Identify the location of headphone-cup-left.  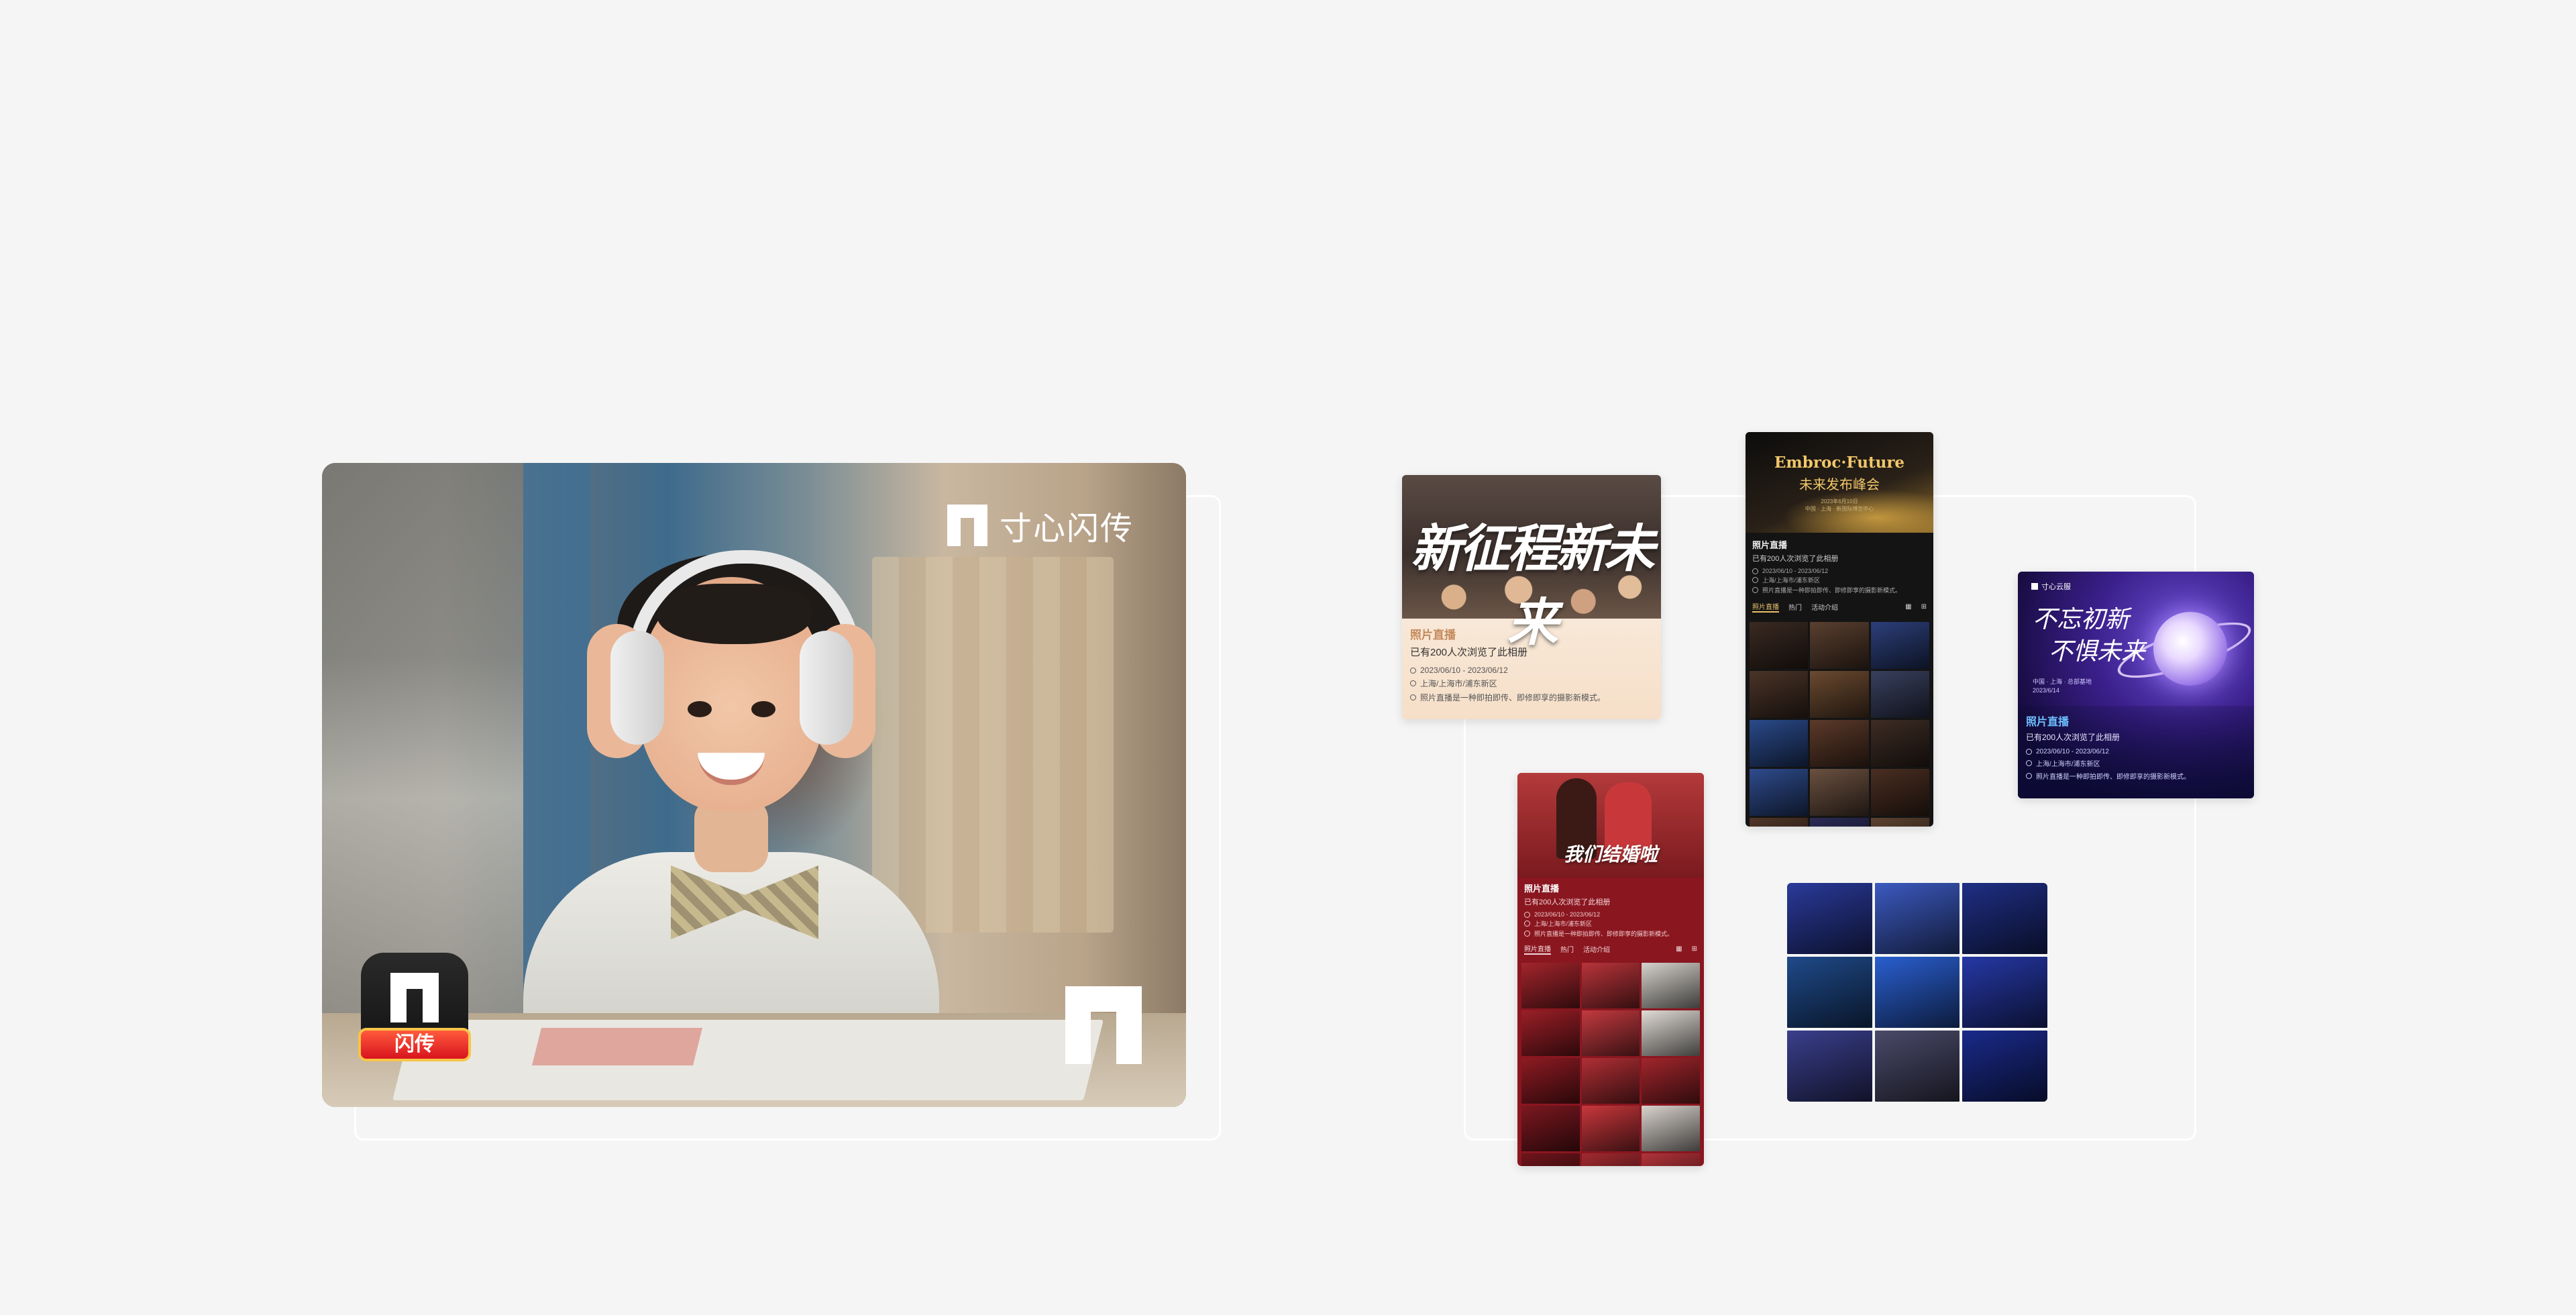
(637, 688).